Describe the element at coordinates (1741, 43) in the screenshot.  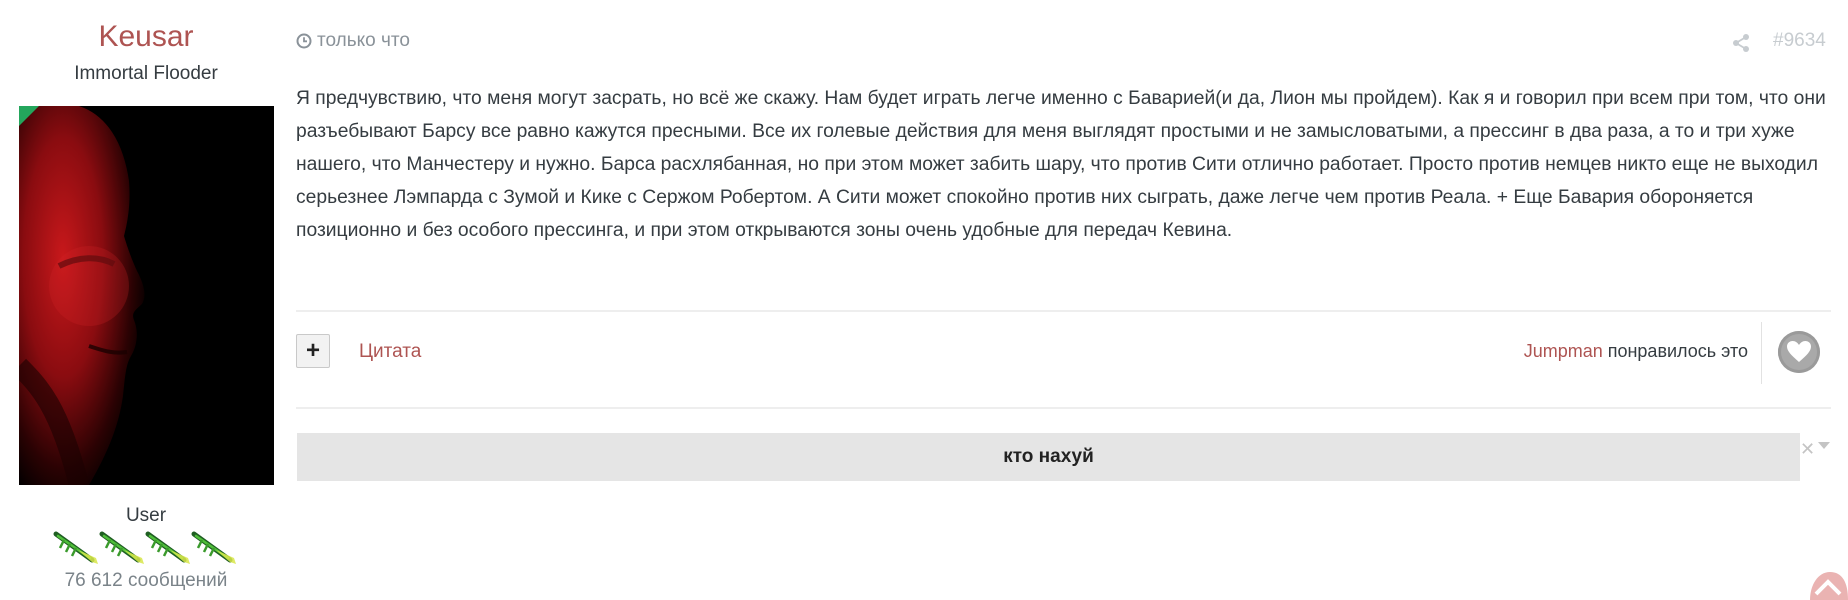
I see `share-icon` at that location.